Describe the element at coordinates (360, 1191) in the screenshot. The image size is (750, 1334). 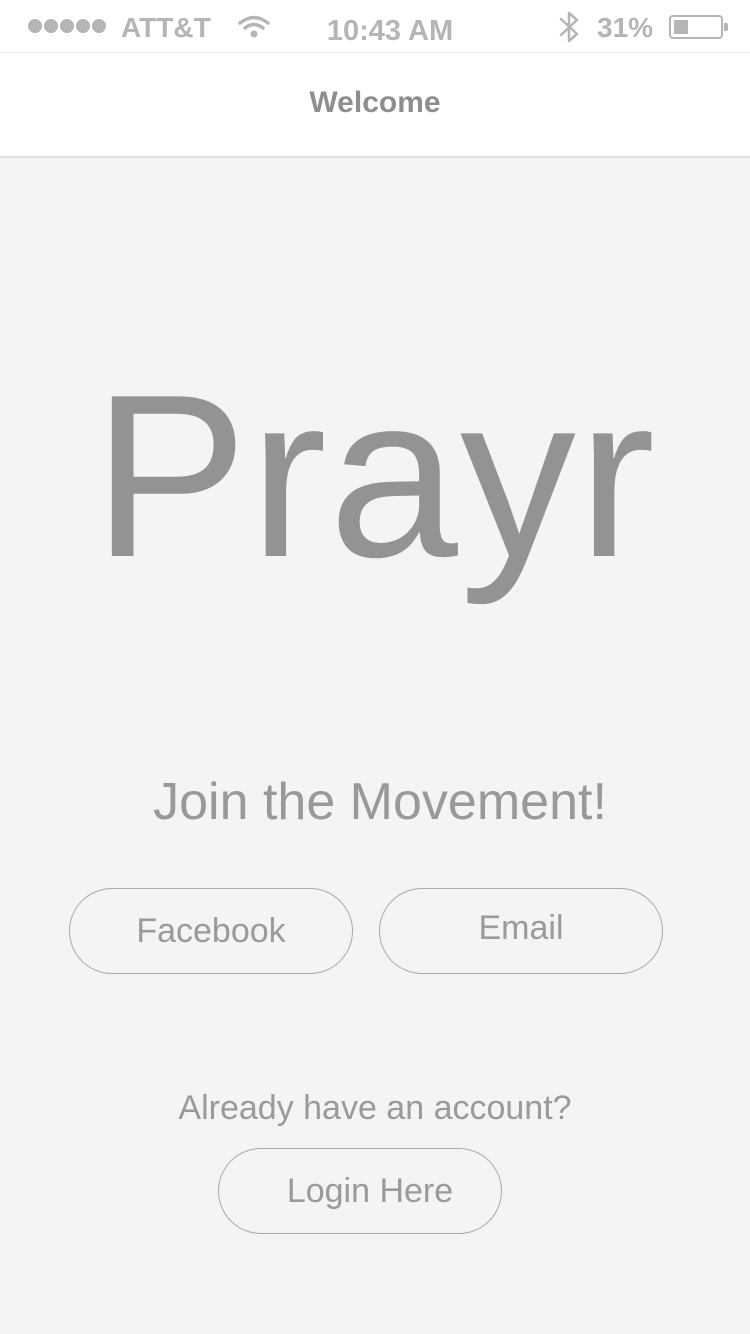
I see `login-button: Login Here` at that location.